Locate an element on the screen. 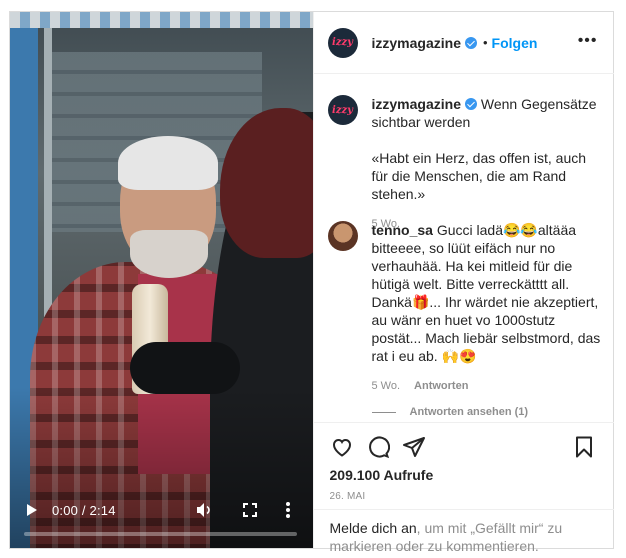 This screenshot has width=626, height=558. more-vertical-icon is located at coordinates (288, 510).